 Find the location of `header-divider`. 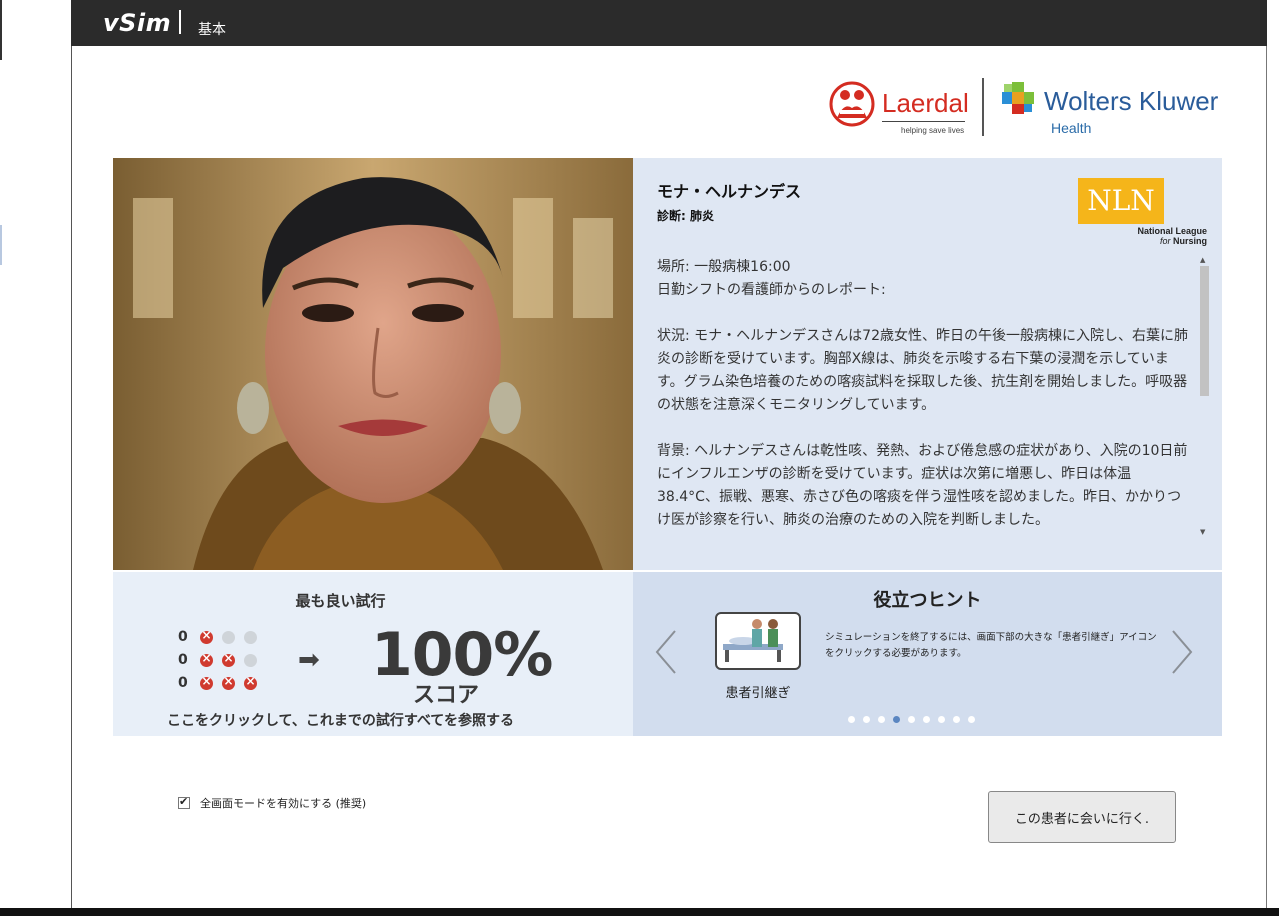

header-divider is located at coordinates (180, 22).